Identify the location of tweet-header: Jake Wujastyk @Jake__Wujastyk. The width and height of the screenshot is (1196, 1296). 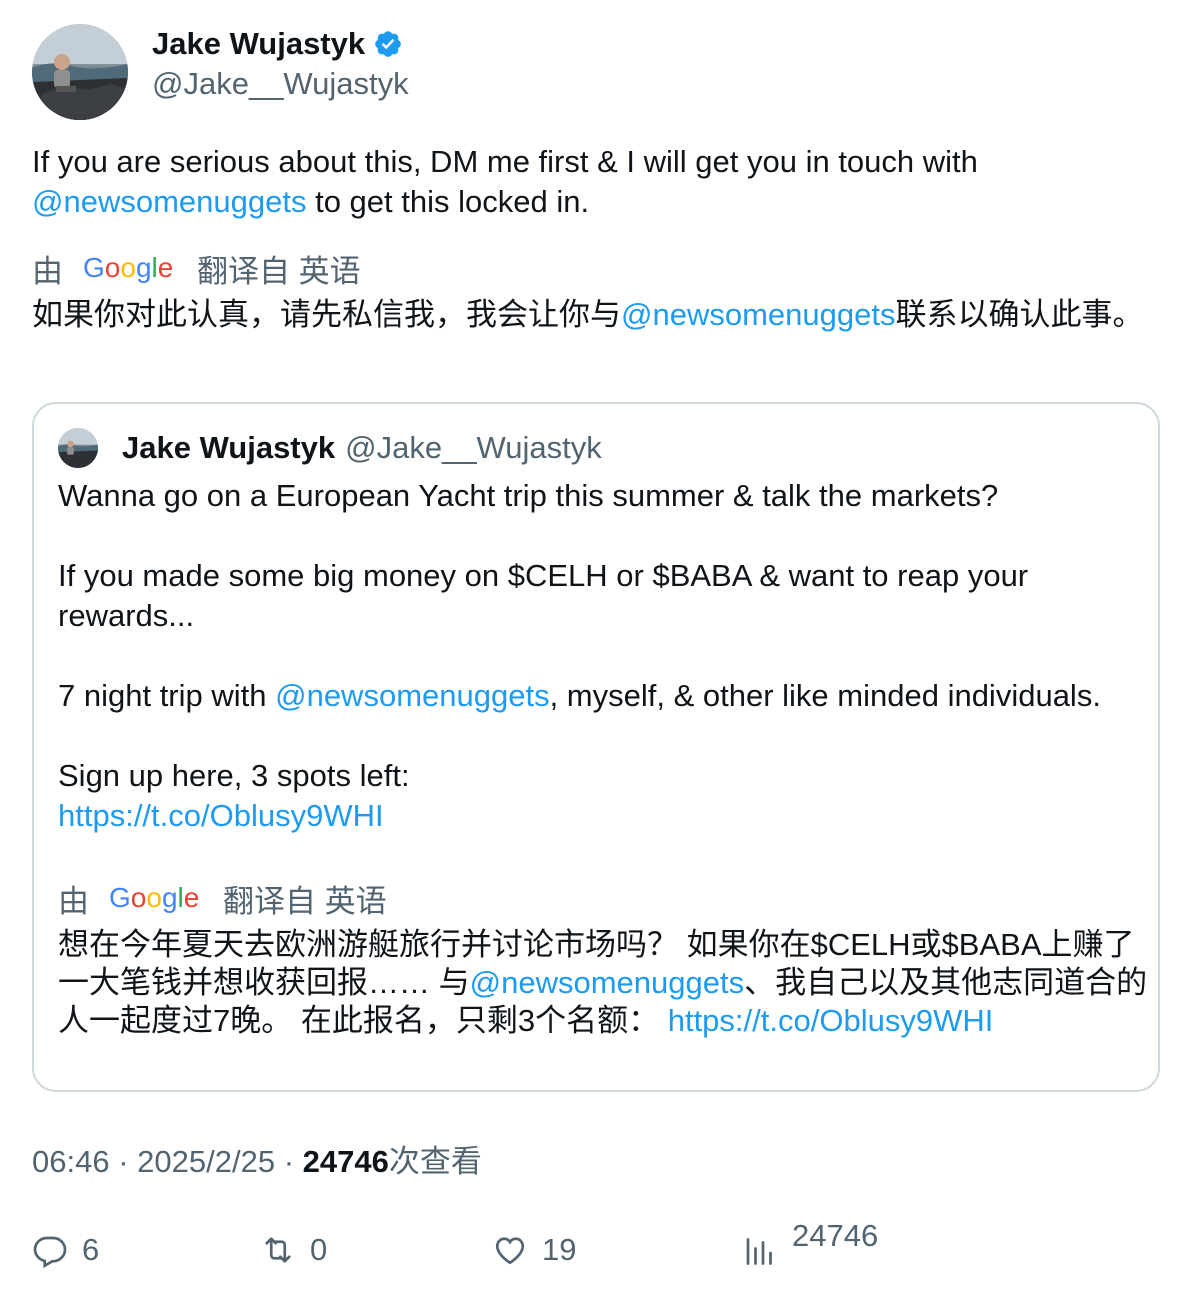
(220, 72).